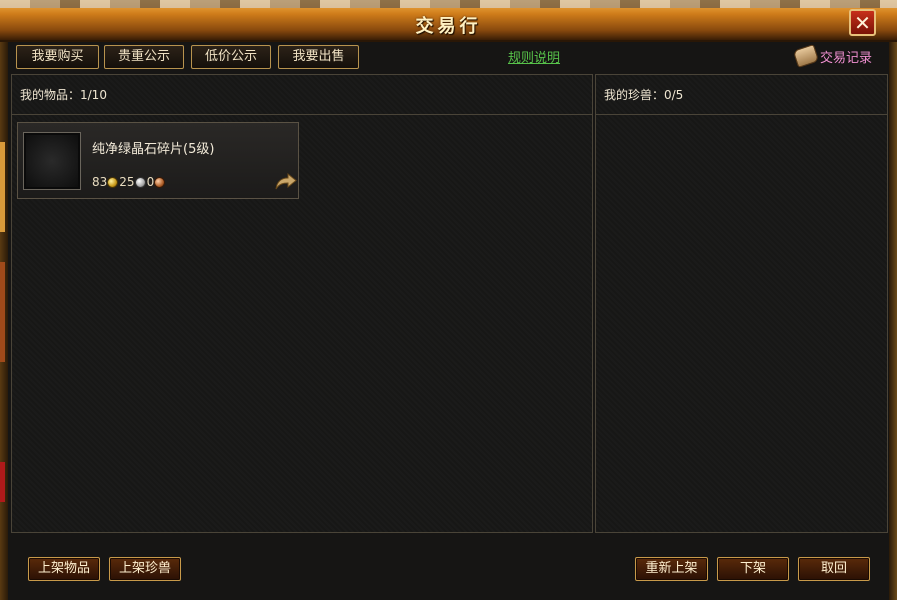  What do you see at coordinates (302, 95) in the screenshot?
I see `my-items-header: 我的物品：1/10` at bounding box center [302, 95].